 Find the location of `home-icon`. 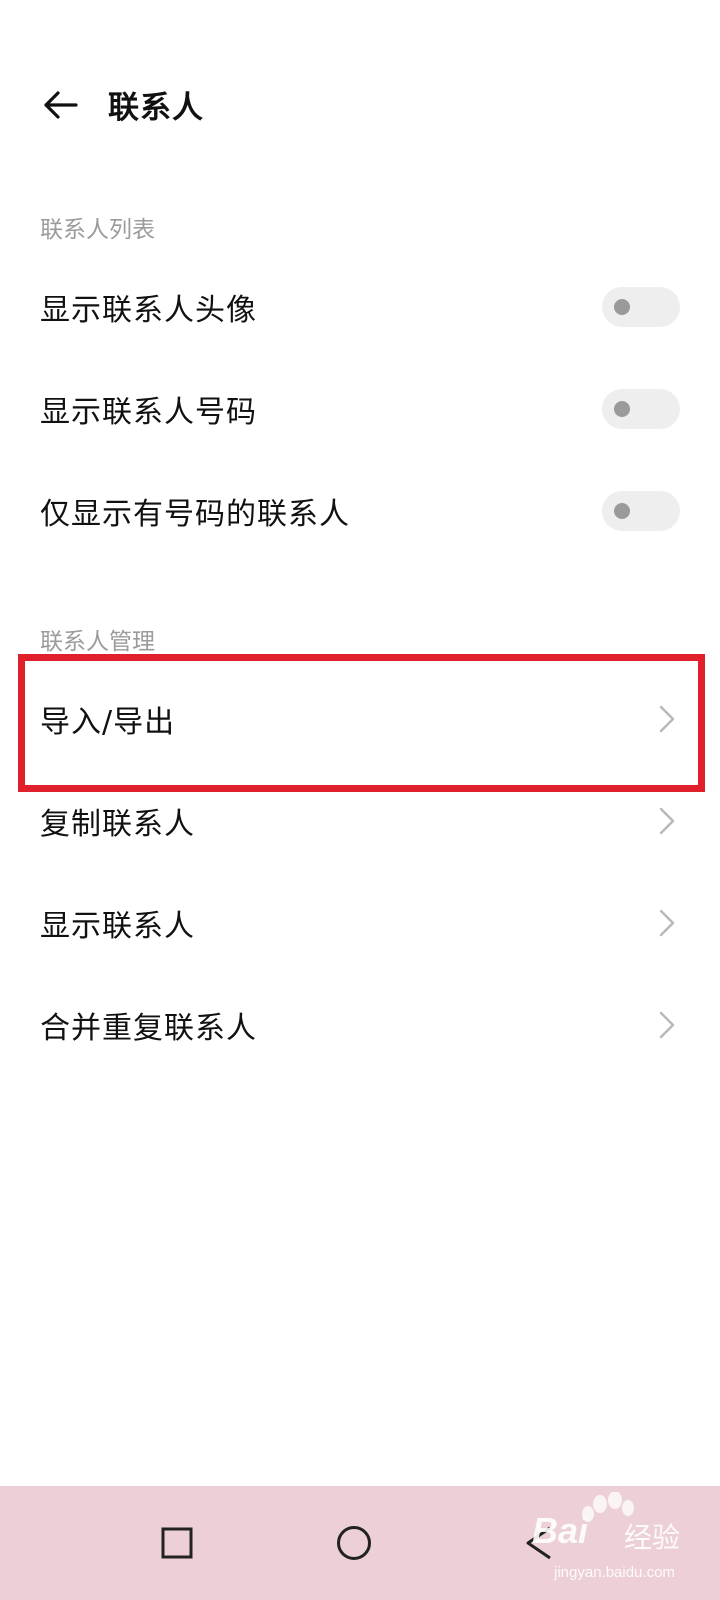

home-icon is located at coordinates (354, 1543).